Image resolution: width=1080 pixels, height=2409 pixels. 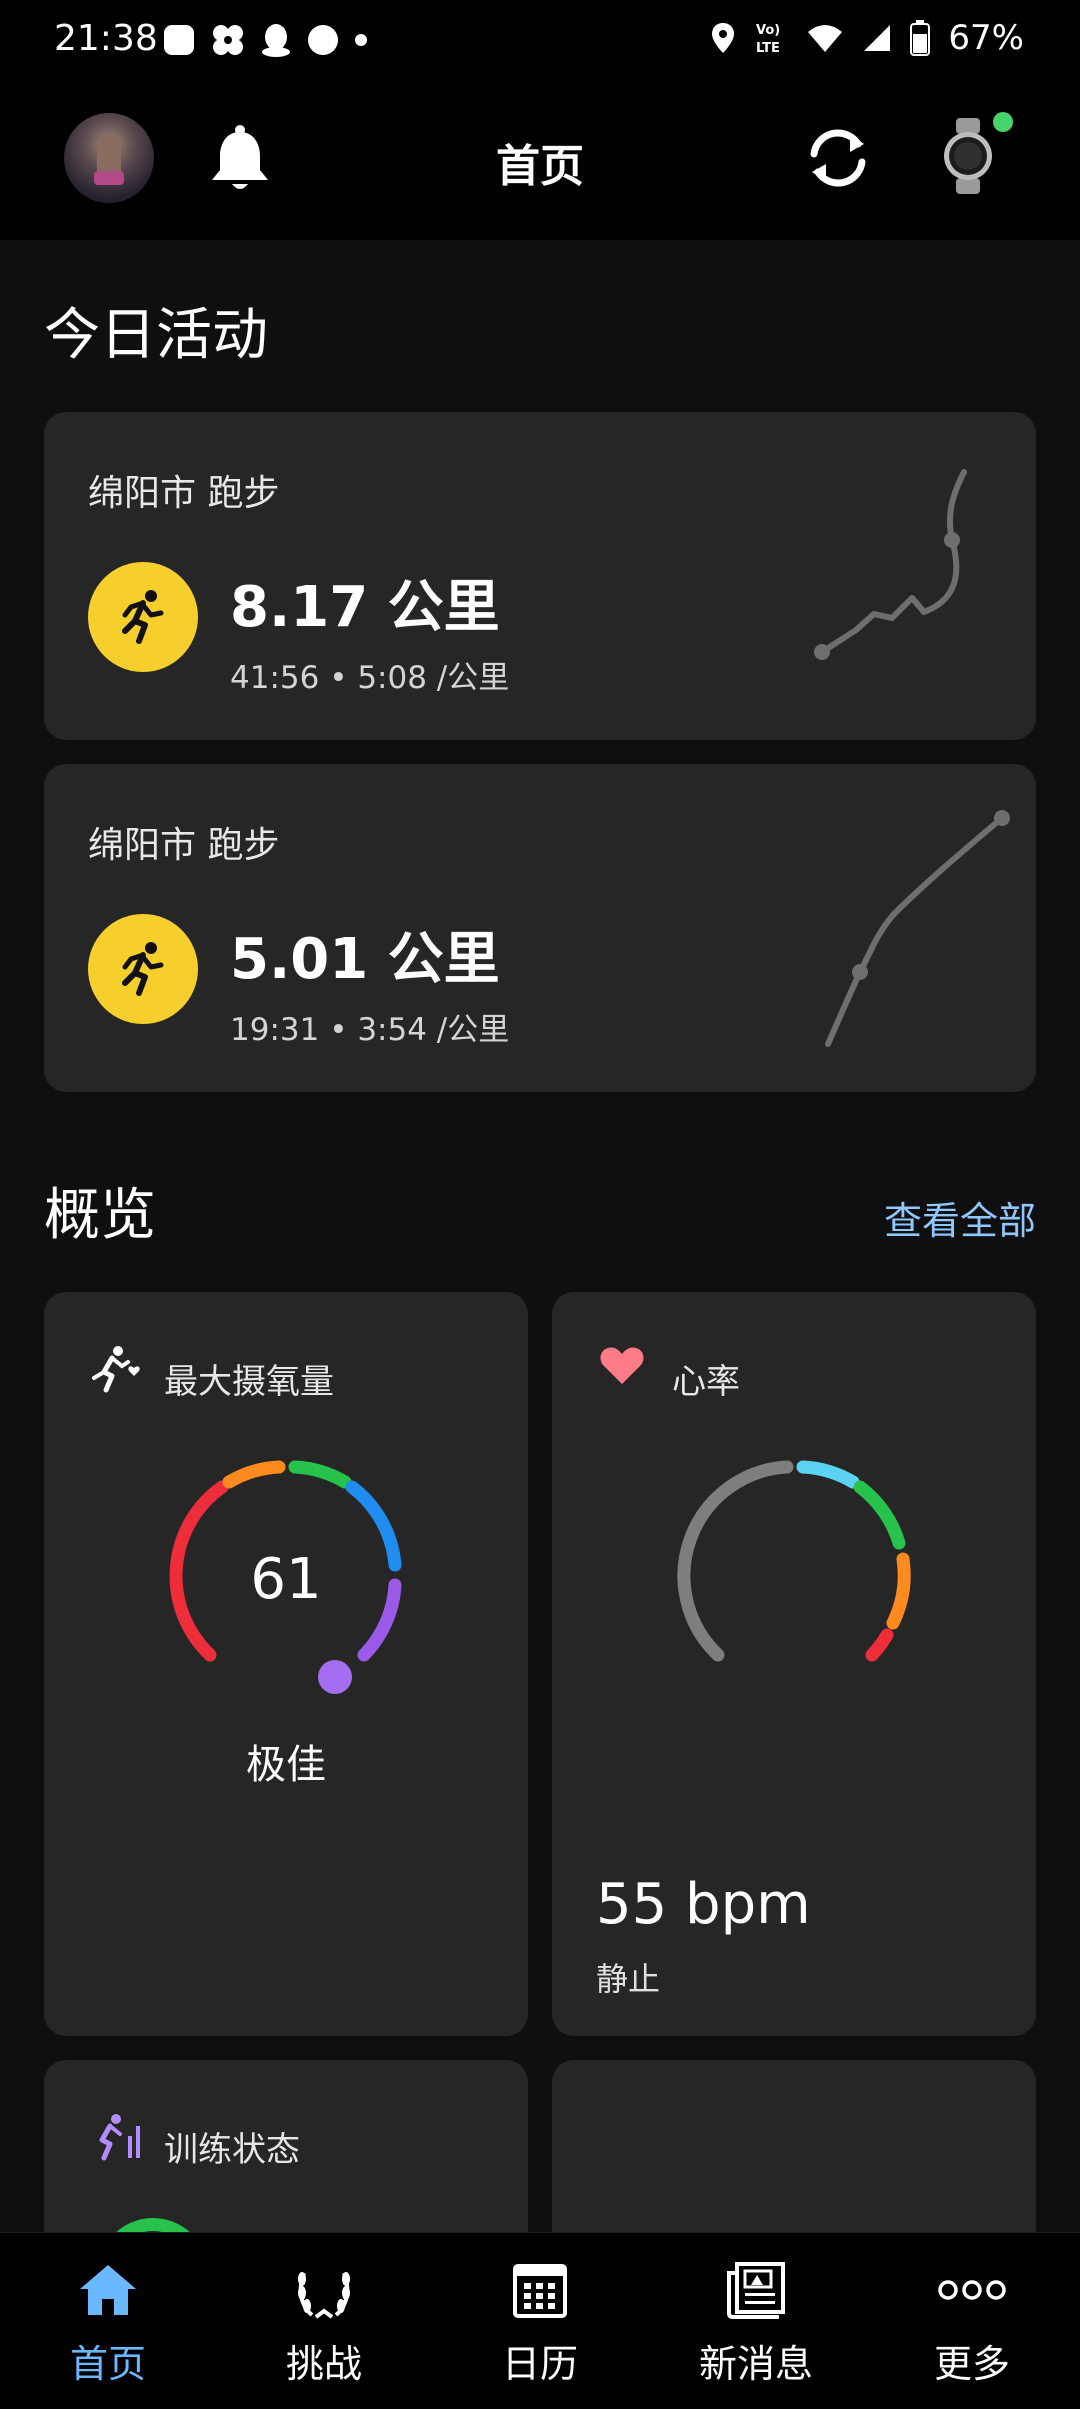 I want to click on activity-card: 绵阳市 跑步 8.17 公里 41:56 • 5:08 /公里, so click(x=540, y=576).